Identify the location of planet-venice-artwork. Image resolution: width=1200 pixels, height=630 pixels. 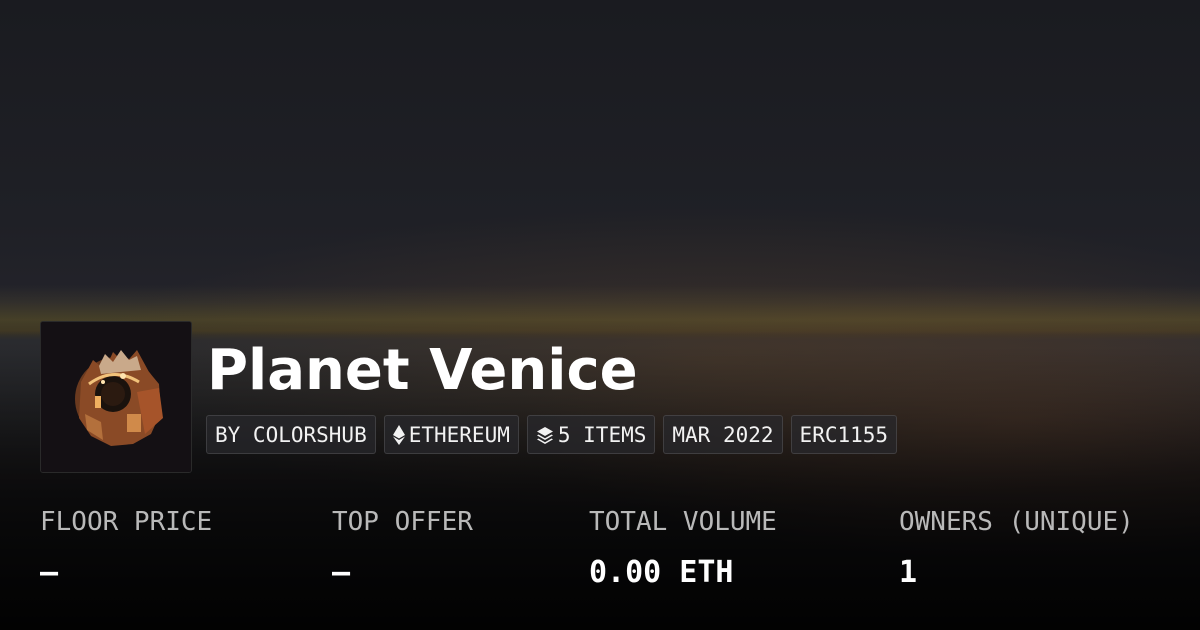
(116, 397).